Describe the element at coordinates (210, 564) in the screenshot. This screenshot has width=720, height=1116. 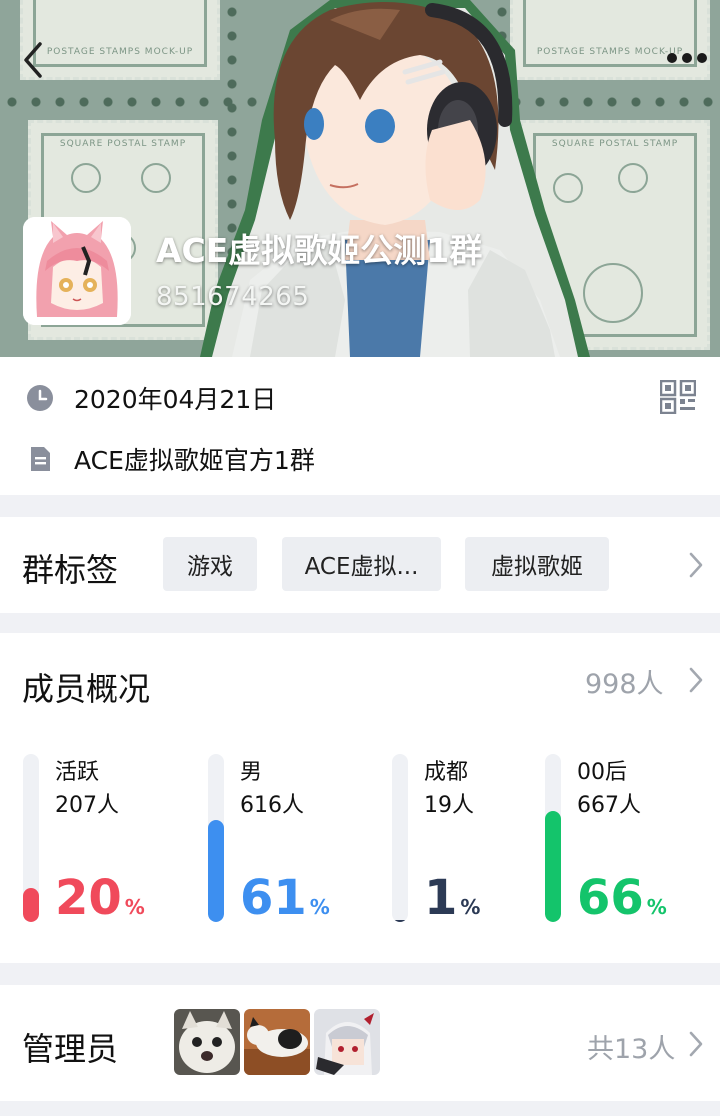
I see `tag-game: 游戏` at that location.